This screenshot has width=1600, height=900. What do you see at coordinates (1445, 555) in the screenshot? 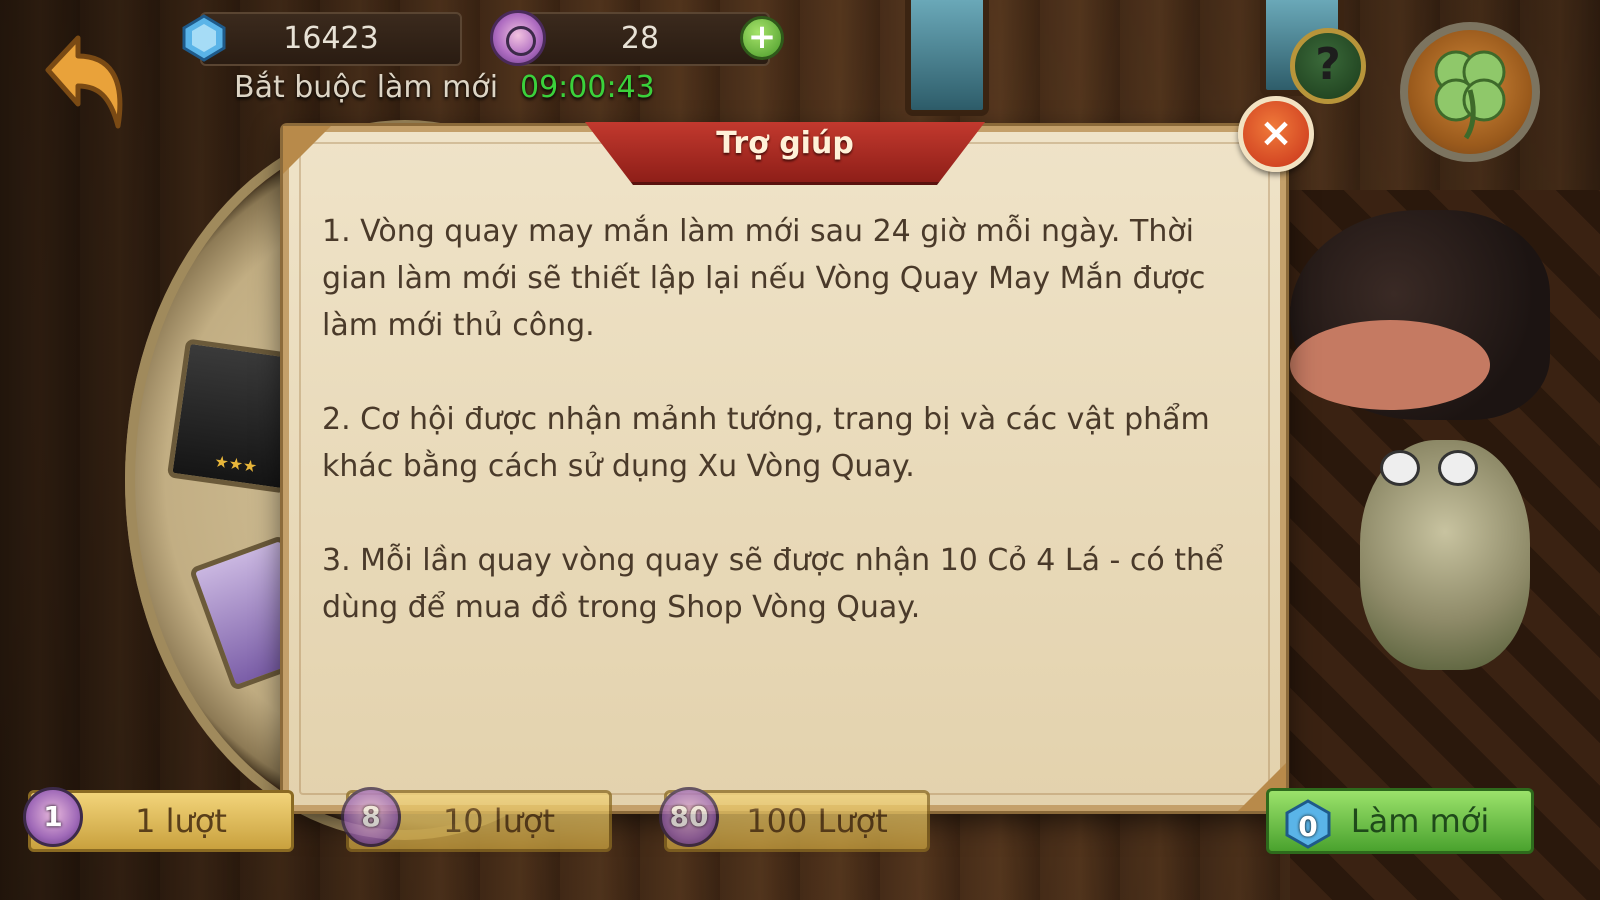
I see `frog-character` at bounding box center [1445, 555].